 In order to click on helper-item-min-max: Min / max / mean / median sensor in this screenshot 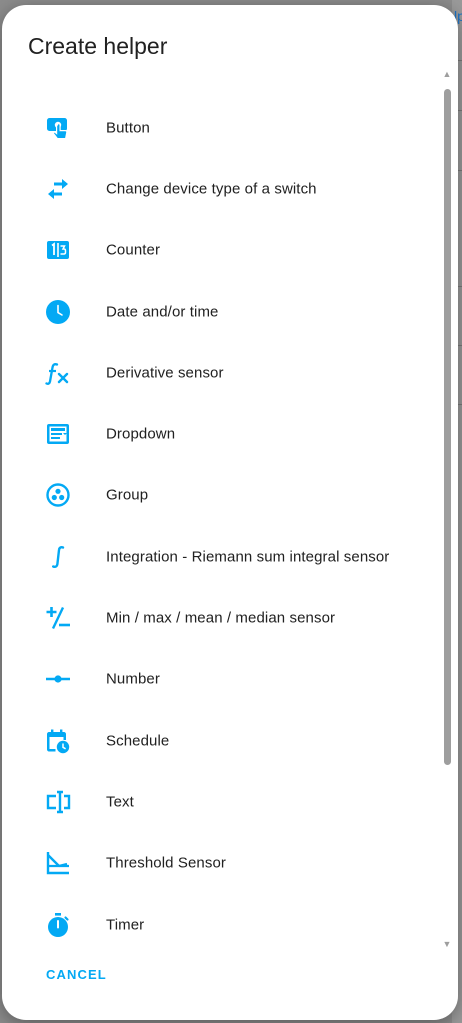, I will do `click(217, 617)`.